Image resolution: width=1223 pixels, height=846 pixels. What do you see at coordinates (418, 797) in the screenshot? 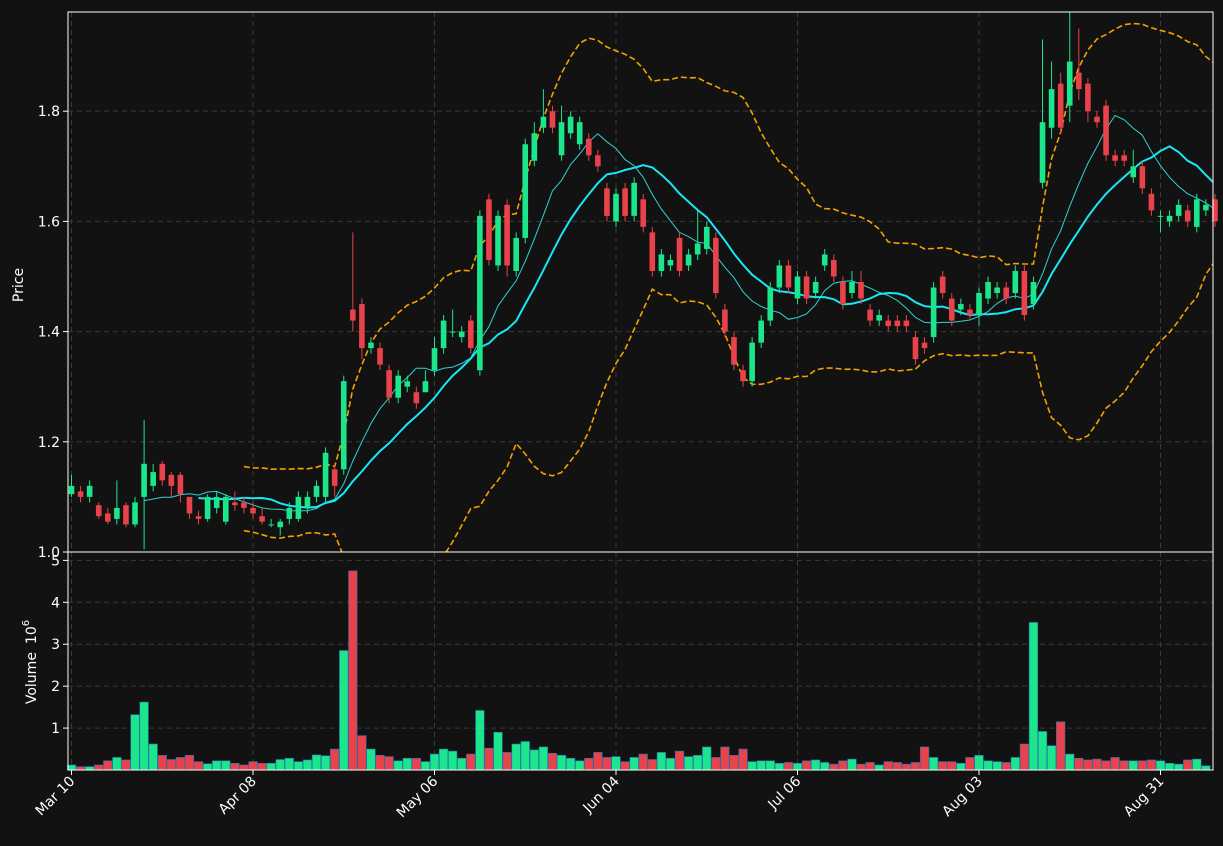
I see `x-tick-label: May 06` at bounding box center [418, 797].